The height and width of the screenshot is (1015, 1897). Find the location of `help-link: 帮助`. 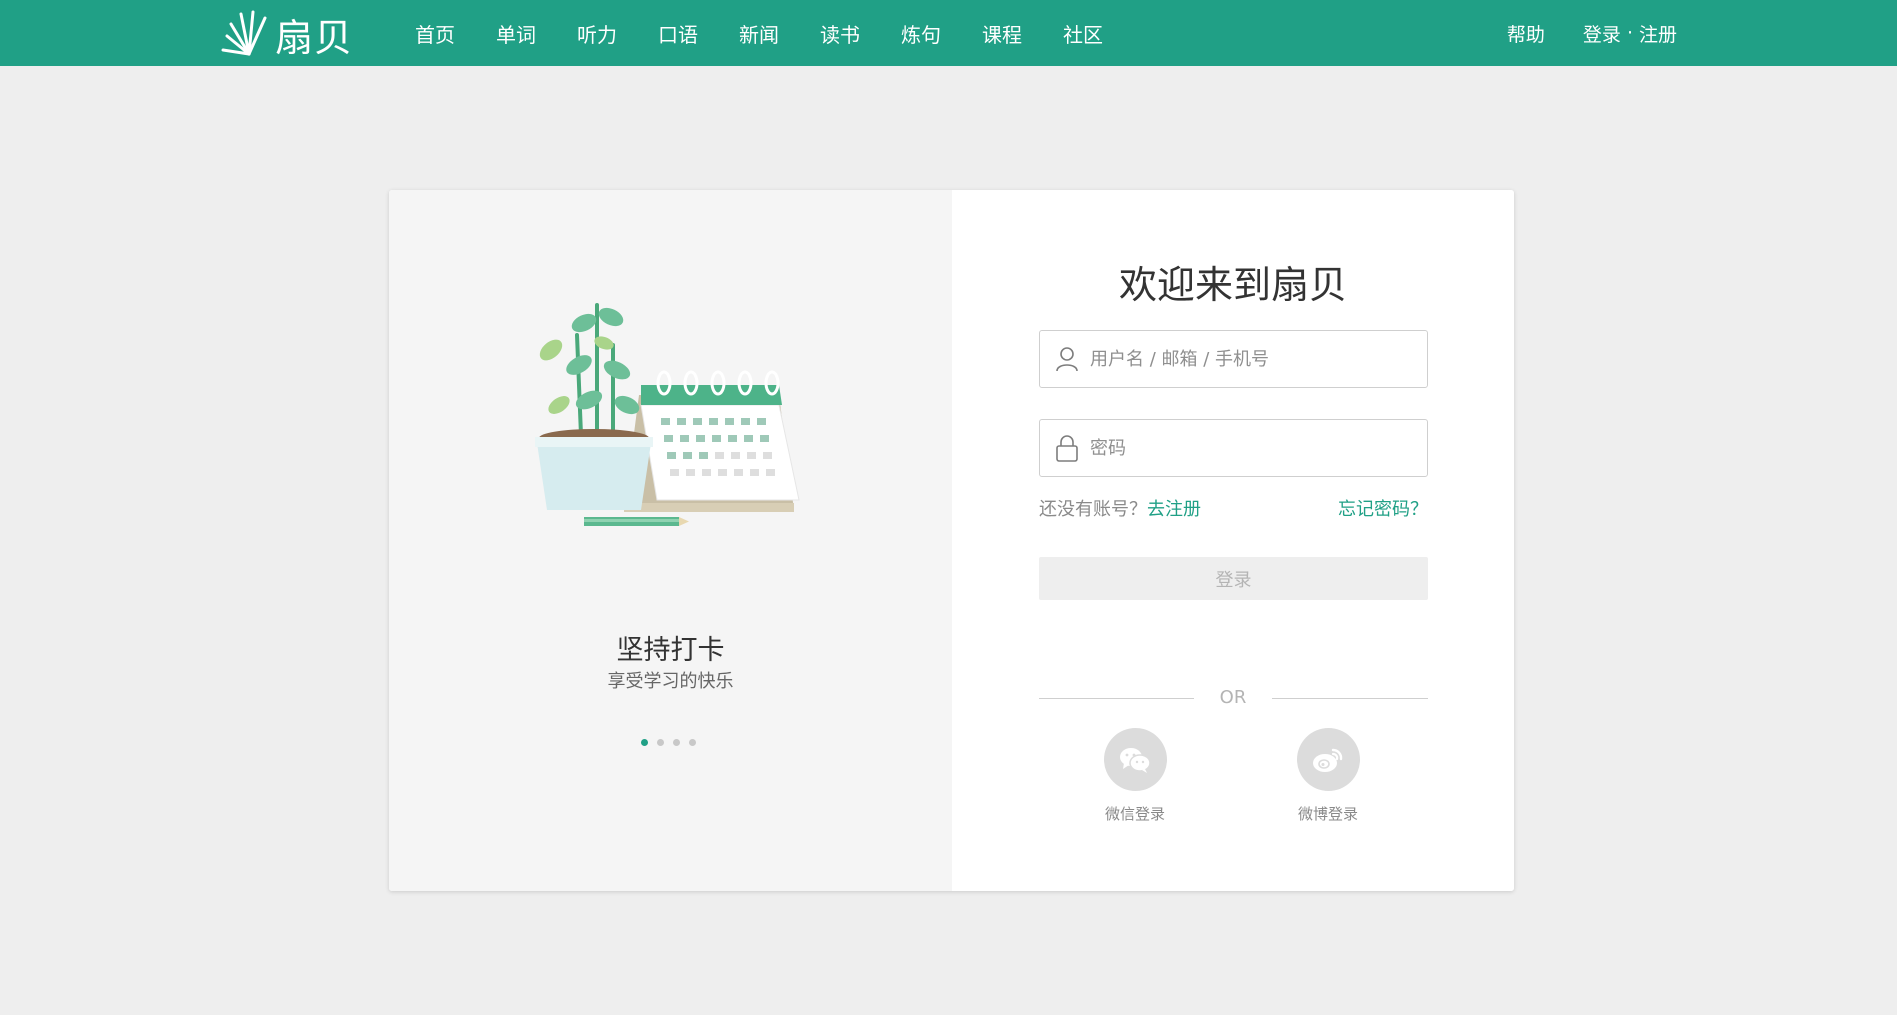

help-link: 帮助 is located at coordinates (1526, 33).